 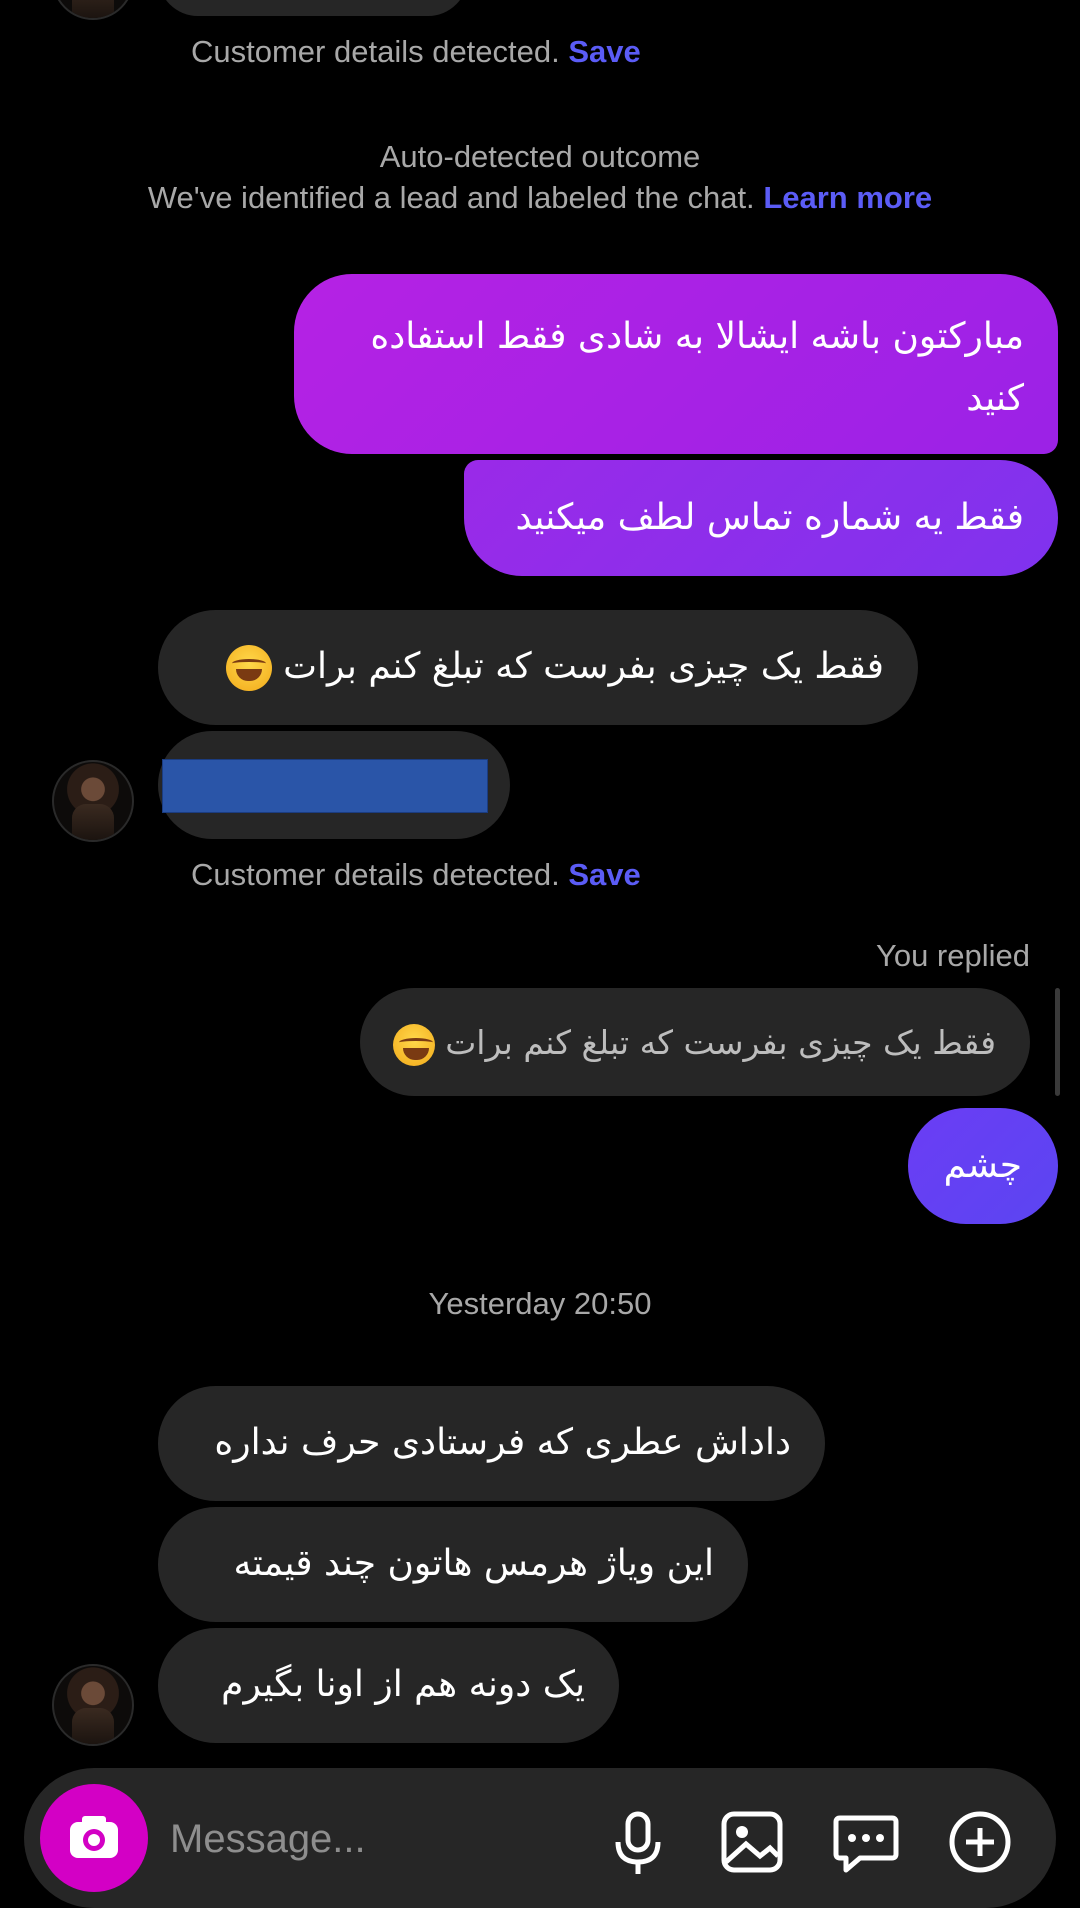 What do you see at coordinates (313, 8) in the screenshot?
I see `partial-incoming-bubble` at bounding box center [313, 8].